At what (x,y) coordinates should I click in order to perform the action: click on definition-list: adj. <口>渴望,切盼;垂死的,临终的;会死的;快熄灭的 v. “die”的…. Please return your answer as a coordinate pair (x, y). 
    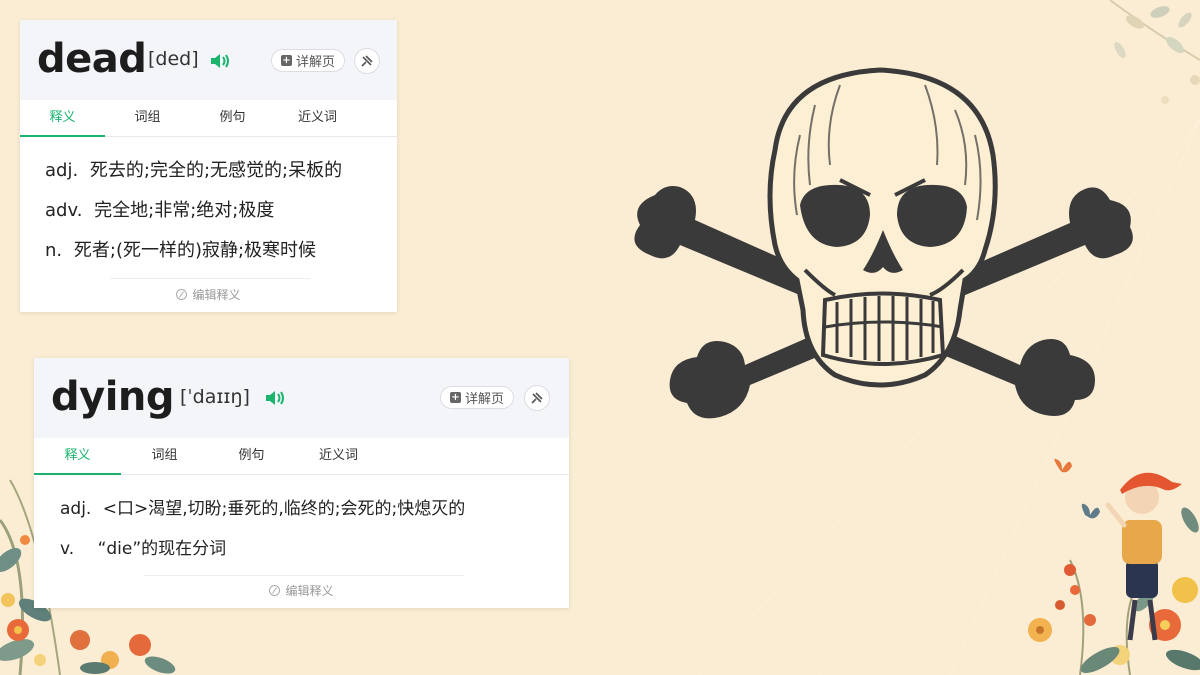
    Looking at the image, I should click on (262, 534).